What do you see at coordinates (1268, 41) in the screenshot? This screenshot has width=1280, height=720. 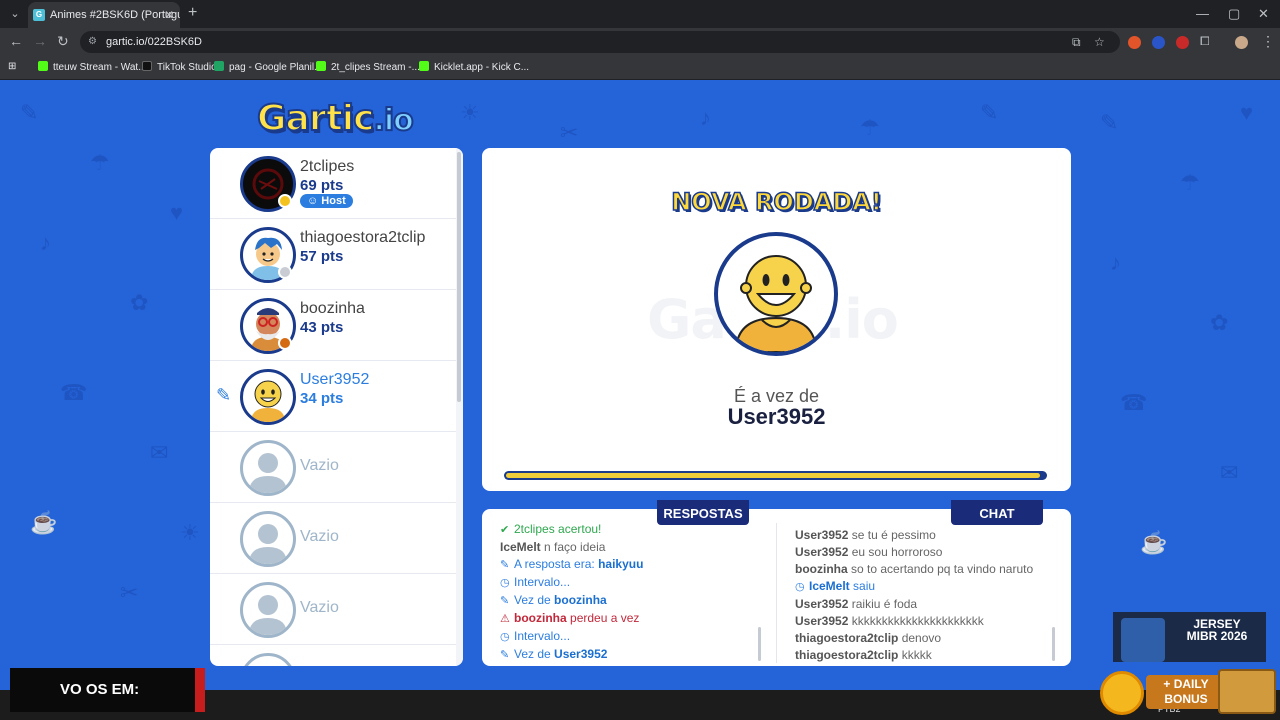 I see `menu-icon: ⋮` at bounding box center [1268, 41].